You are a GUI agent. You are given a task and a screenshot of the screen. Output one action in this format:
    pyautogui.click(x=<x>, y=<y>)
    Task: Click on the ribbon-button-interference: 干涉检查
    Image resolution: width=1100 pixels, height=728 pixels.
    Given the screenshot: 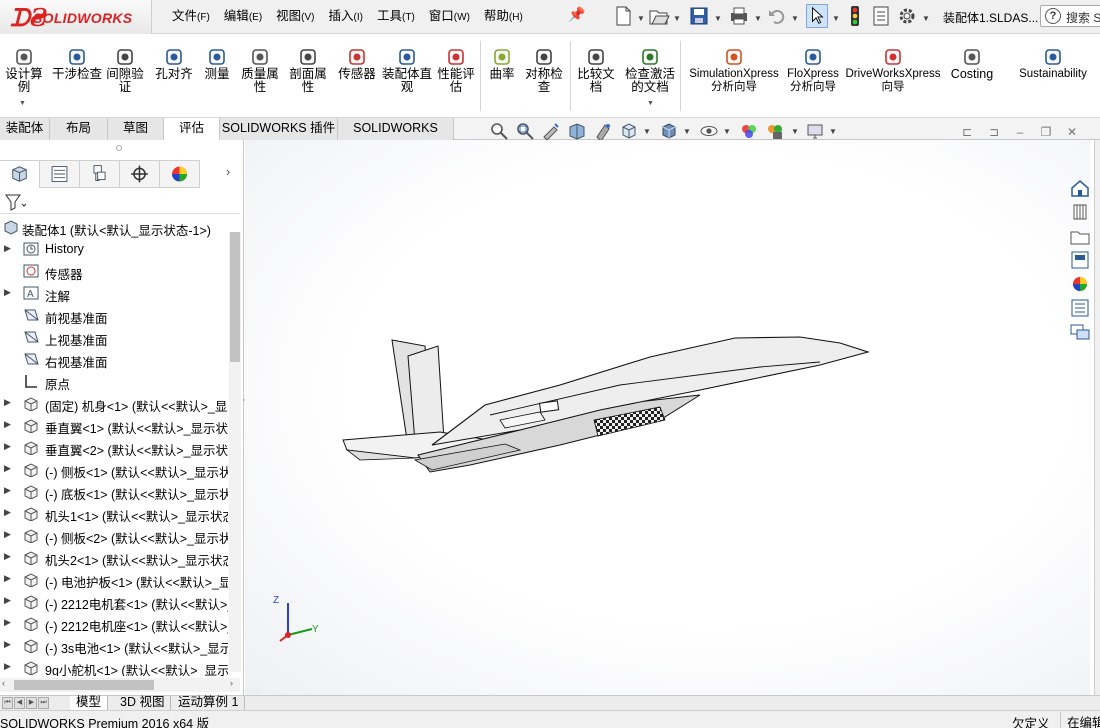 What is the action you would take?
    pyautogui.click(x=77, y=76)
    